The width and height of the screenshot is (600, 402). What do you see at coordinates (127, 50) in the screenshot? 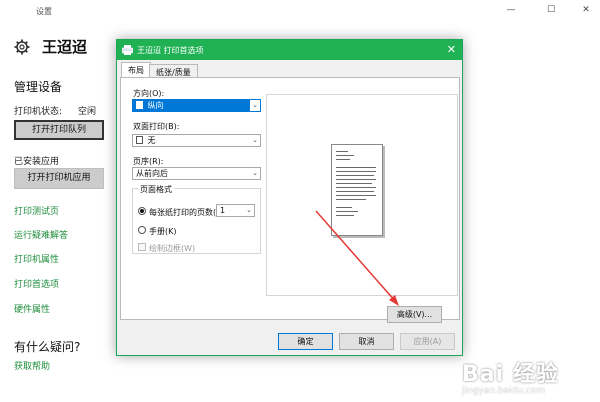
I see `printer-icon` at bounding box center [127, 50].